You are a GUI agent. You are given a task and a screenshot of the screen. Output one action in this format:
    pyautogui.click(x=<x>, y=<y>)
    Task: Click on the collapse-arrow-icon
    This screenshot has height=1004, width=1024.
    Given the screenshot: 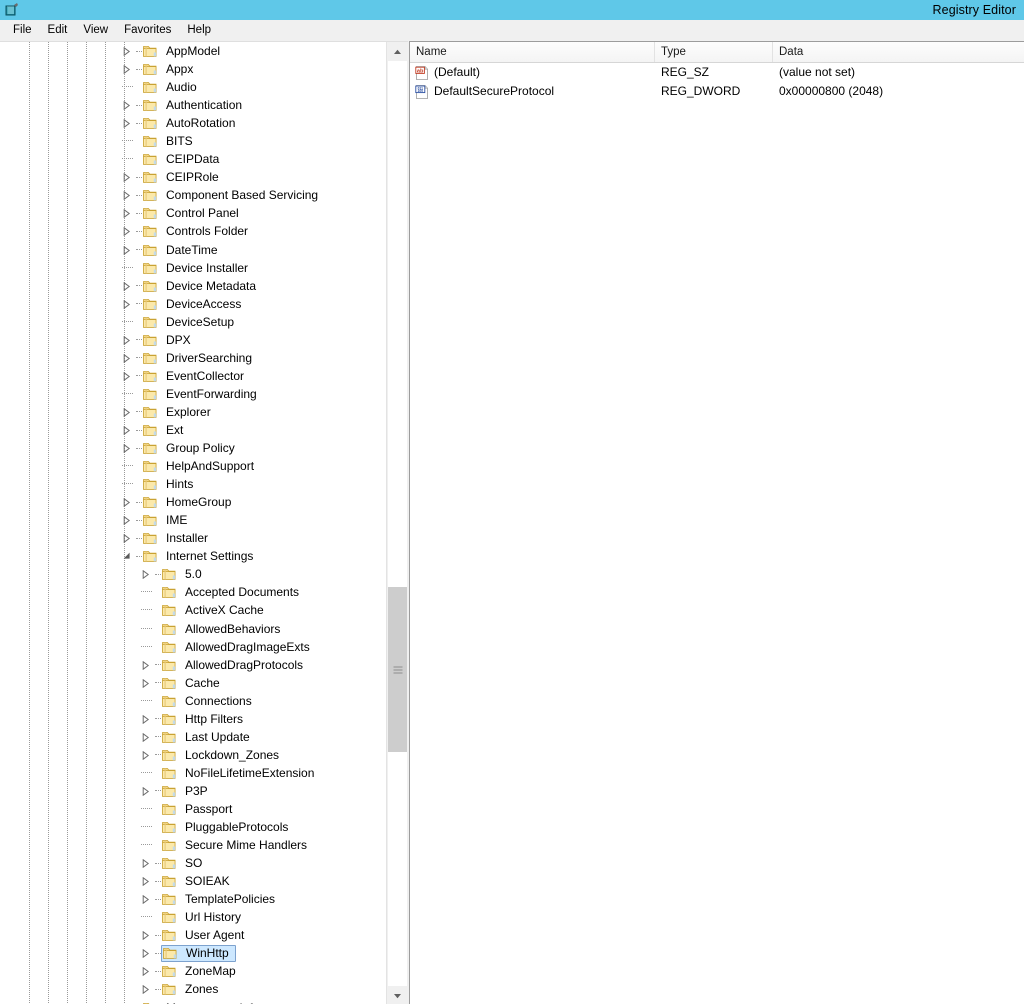 What is the action you would take?
    pyautogui.click(x=128, y=556)
    